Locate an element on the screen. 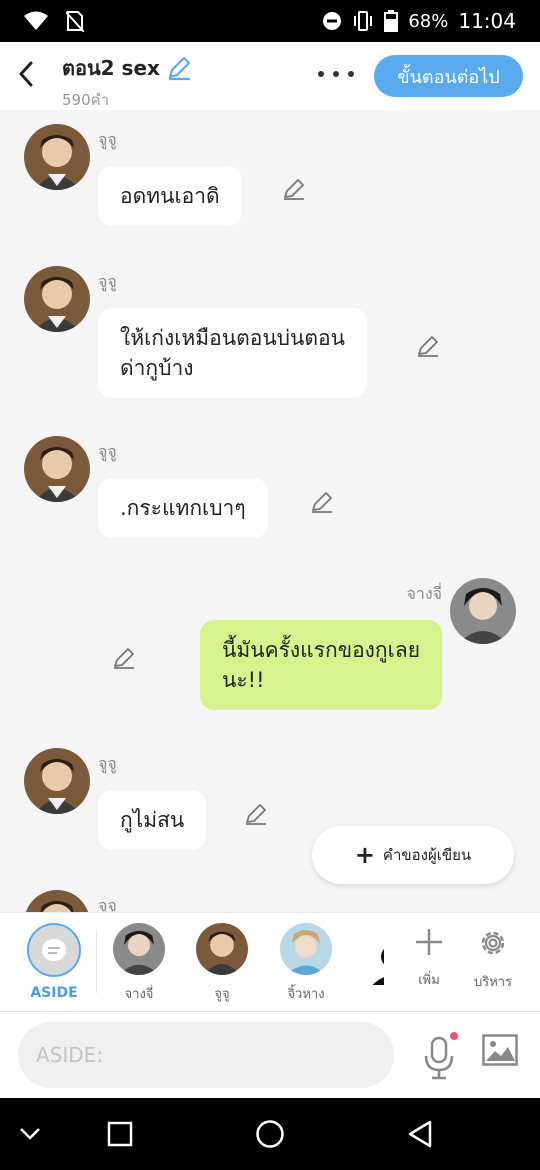 The image size is (540, 1170). nav-back-button is located at coordinates (420, 1134).